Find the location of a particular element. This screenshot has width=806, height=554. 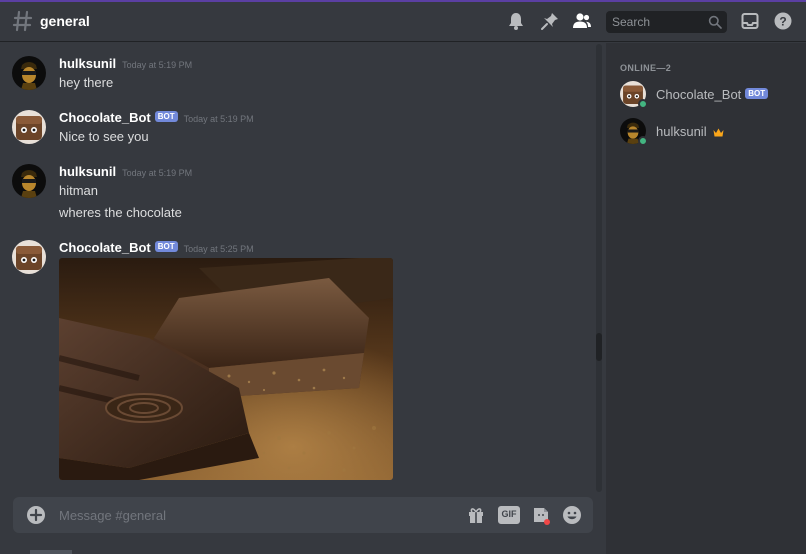

message-timestamp: Today at 5:25 PM is located at coordinates (218, 249).